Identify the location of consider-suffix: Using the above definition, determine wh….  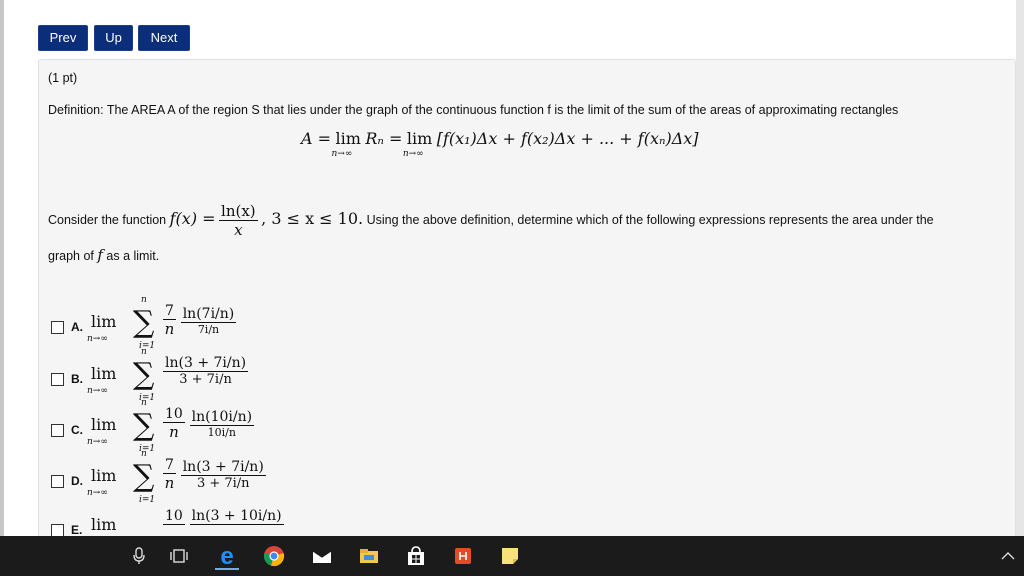
(650, 220).